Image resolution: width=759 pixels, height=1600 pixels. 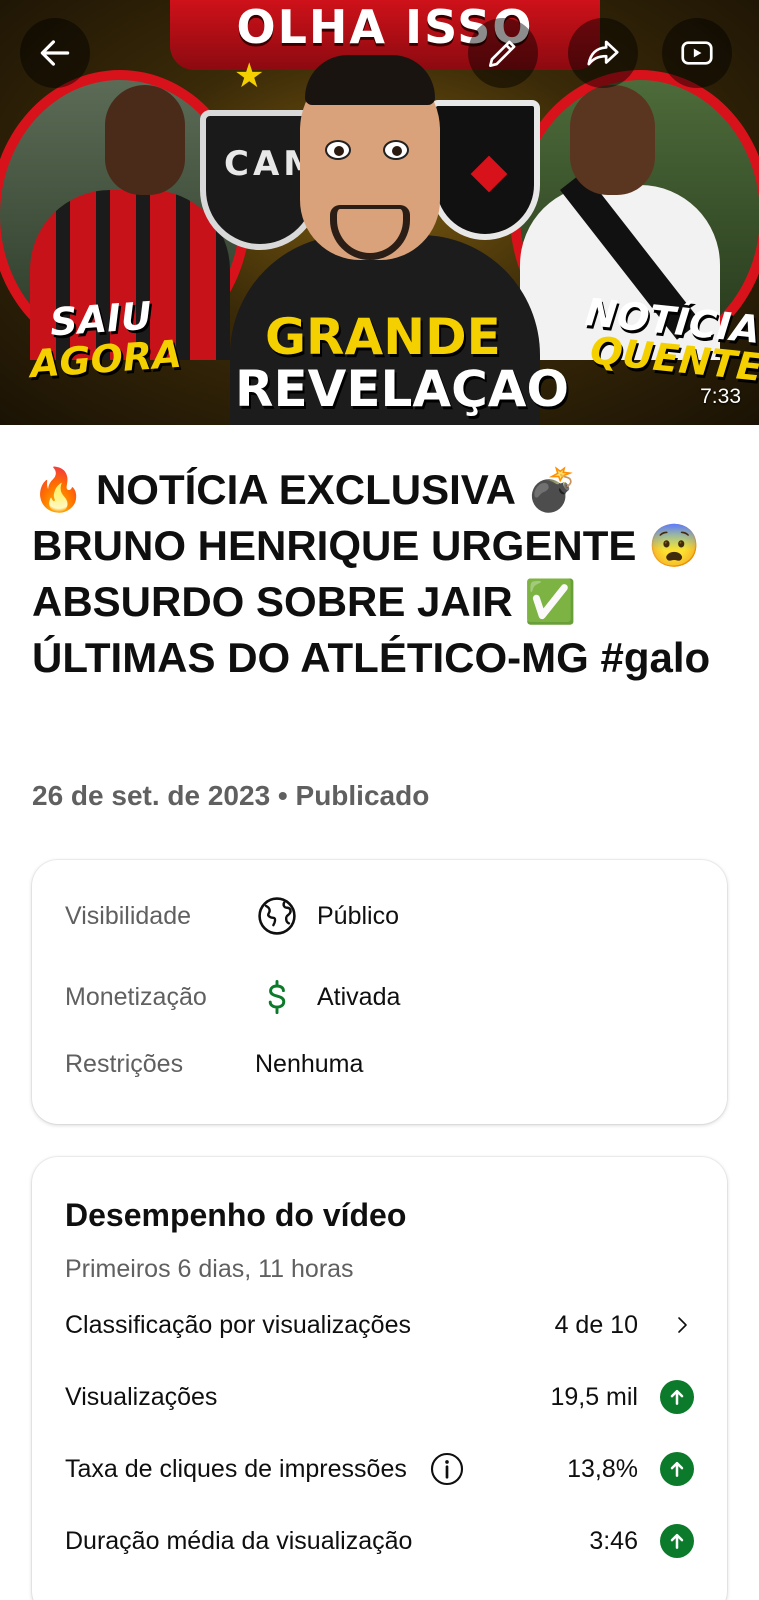 I want to click on restrictions-label: Restrições, so click(x=124, y=1064).